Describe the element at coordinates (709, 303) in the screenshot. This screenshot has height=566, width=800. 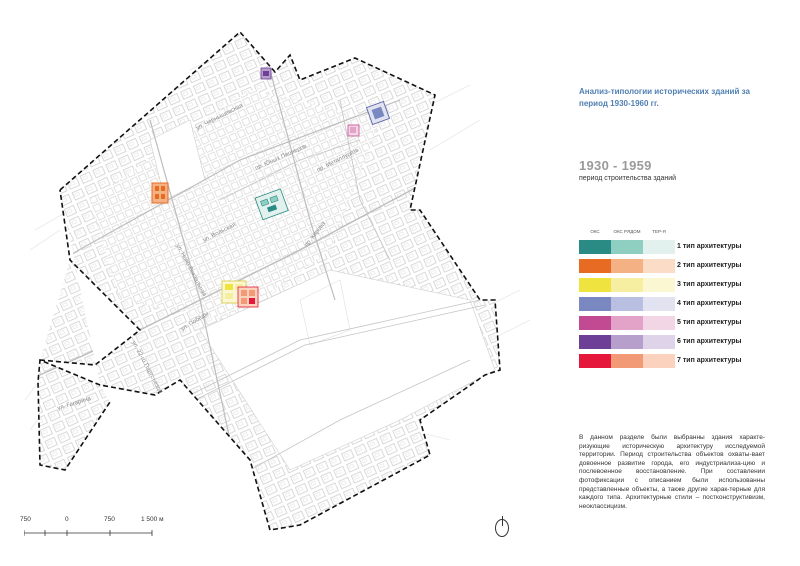
I see `legend-label: 4 тип архитектуры` at that location.